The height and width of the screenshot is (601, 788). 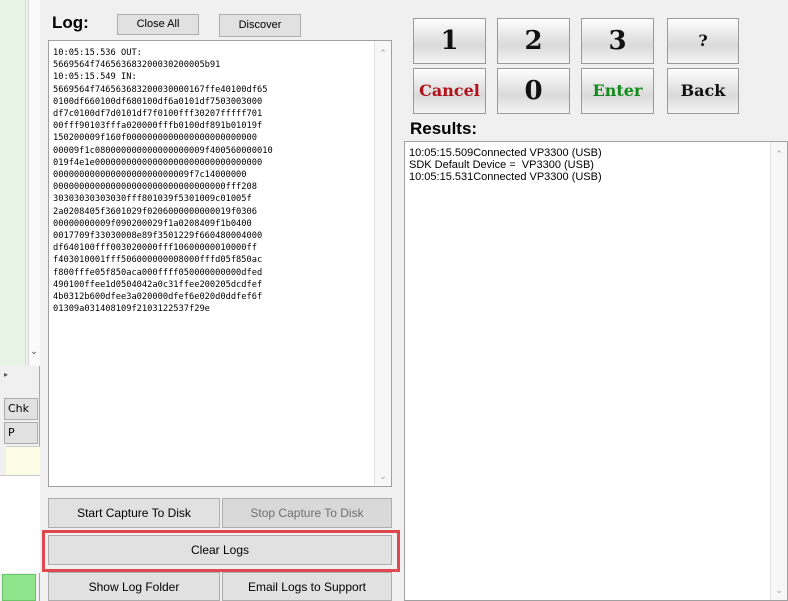 I want to click on log-line: 00fff90103fffa020000fffb0100df891b01019f, so click(x=158, y=126).